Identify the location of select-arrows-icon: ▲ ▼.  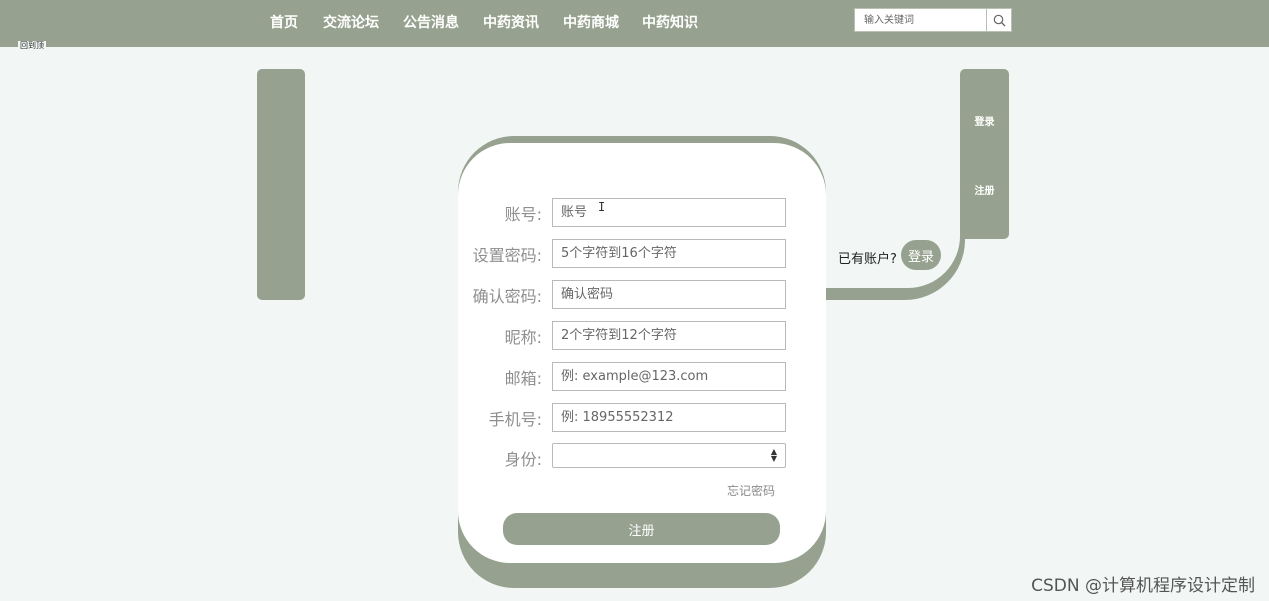
(773, 455).